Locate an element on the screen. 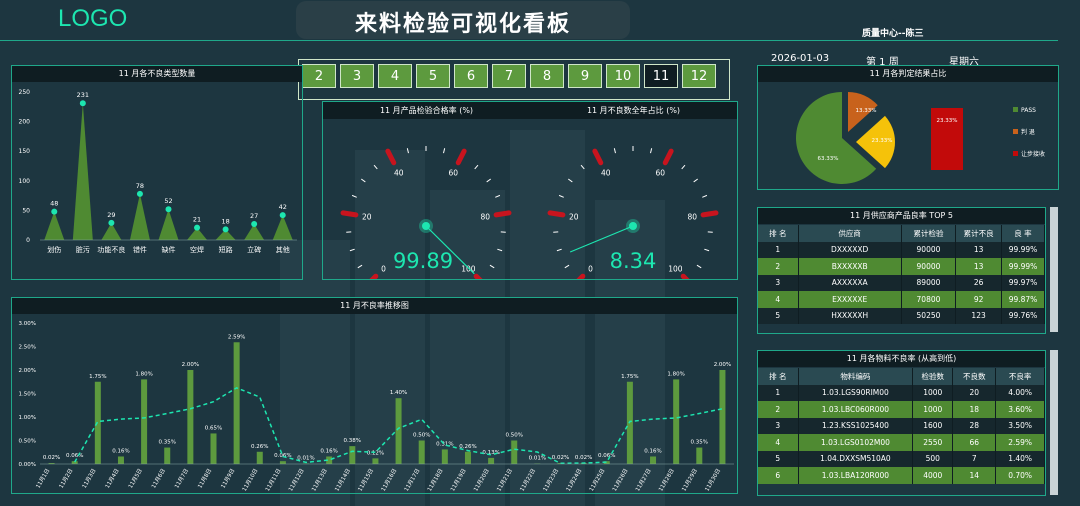 The image size is (1080, 506). gauge1-title: 11 月产品检验合格率 (%) is located at coordinates (426, 110).